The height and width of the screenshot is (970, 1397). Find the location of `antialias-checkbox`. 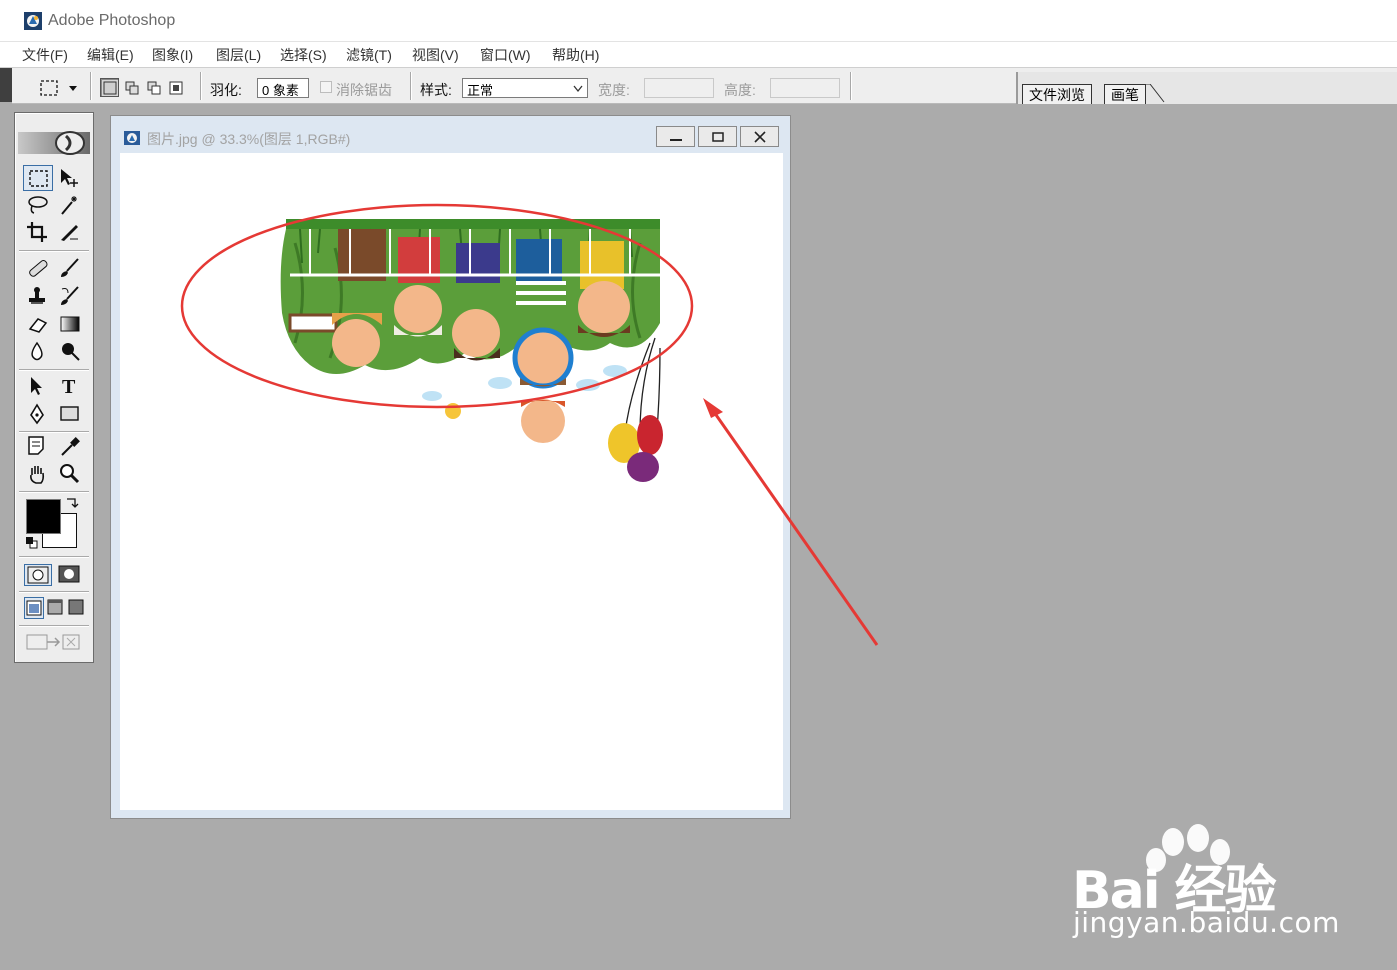

antialias-checkbox is located at coordinates (326, 87).